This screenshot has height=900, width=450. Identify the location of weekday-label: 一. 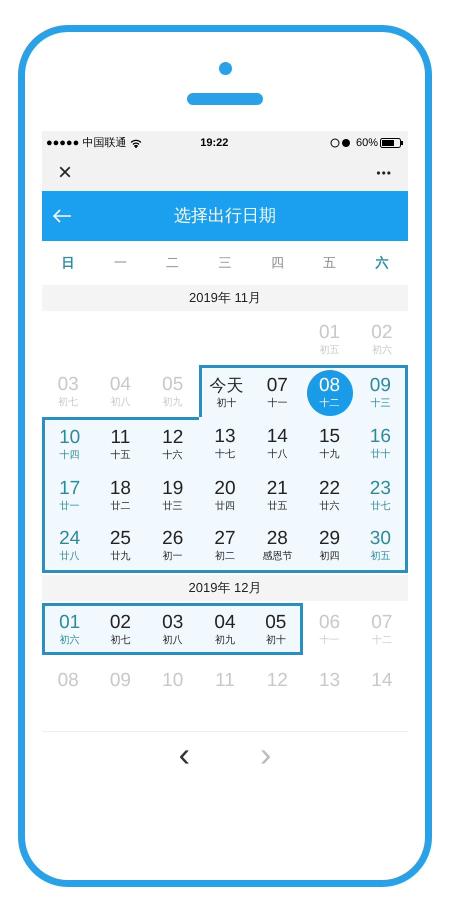
(120, 263).